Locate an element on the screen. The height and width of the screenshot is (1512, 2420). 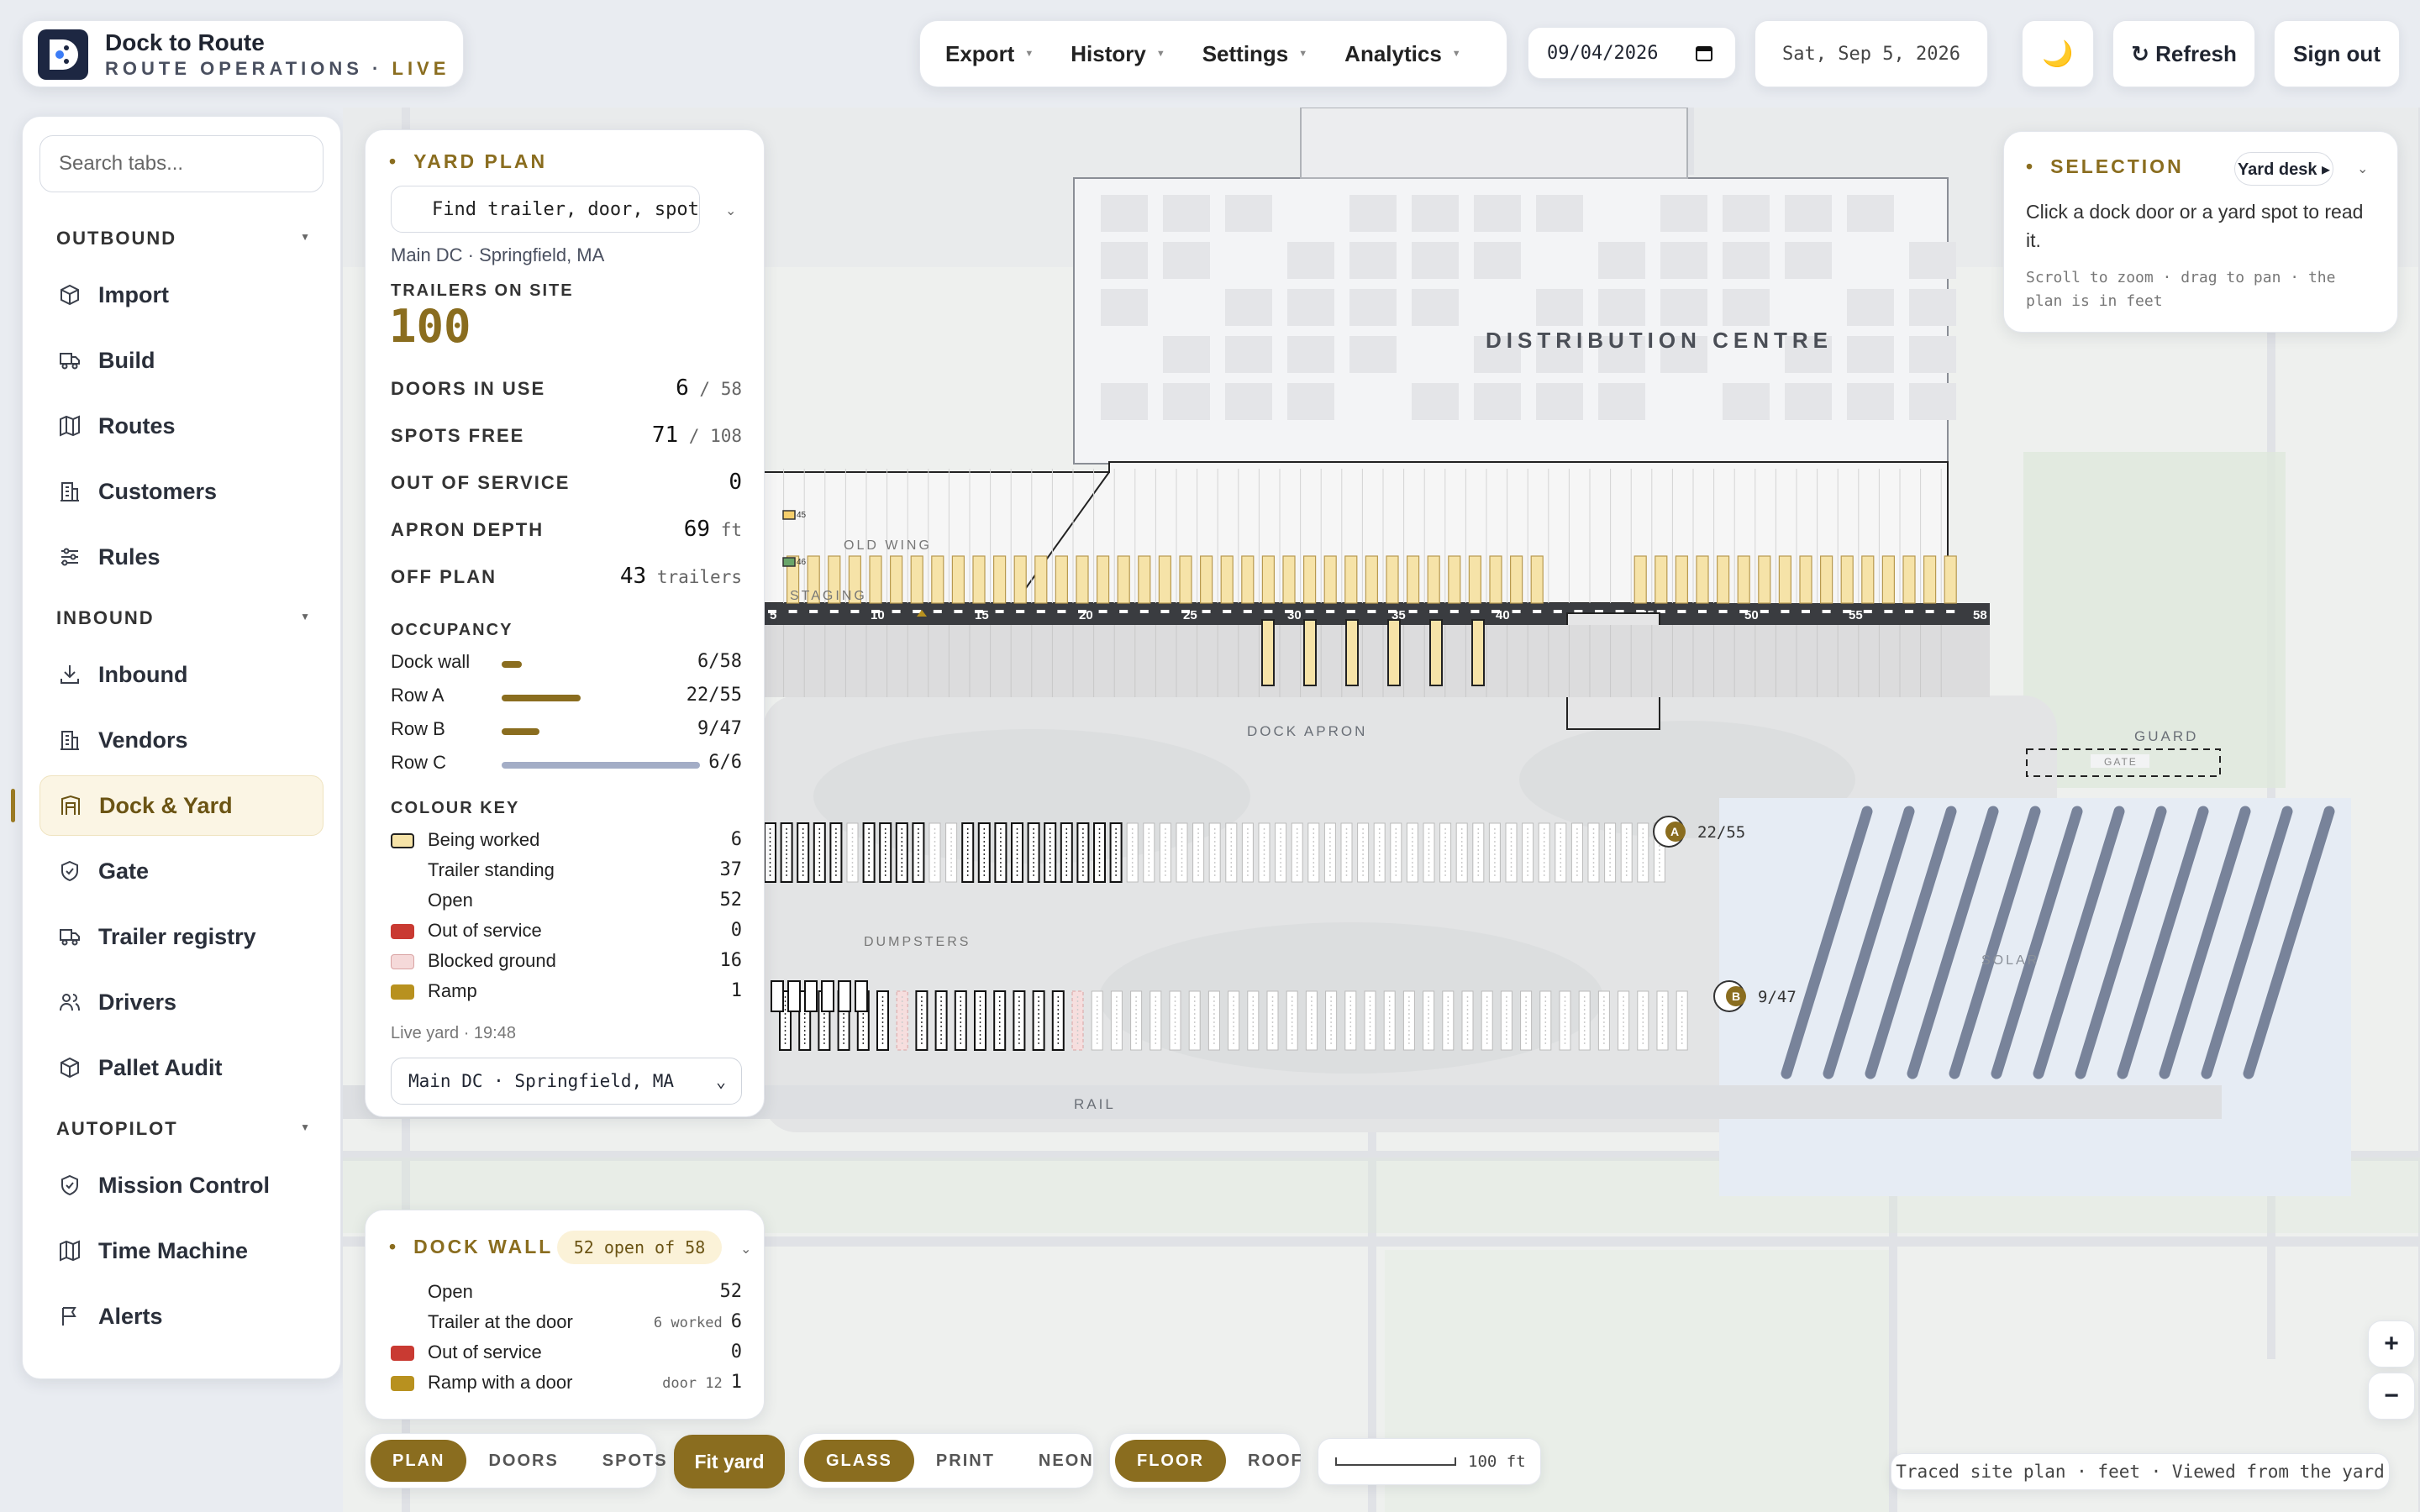
section-header-inbound: INBOUND ▼ is located at coordinates (191, 618).